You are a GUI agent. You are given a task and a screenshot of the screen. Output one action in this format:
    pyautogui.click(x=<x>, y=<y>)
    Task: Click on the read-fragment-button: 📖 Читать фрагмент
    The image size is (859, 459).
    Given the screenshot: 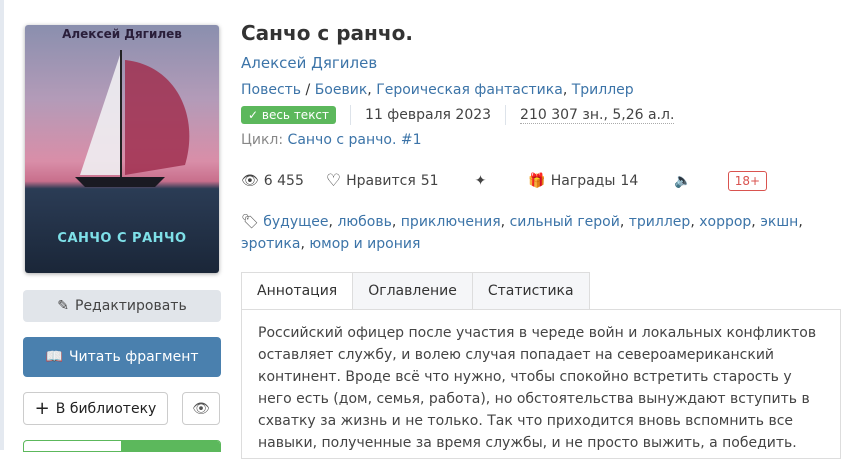 What is the action you would take?
    pyautogui.click(x=122, y=357)
    